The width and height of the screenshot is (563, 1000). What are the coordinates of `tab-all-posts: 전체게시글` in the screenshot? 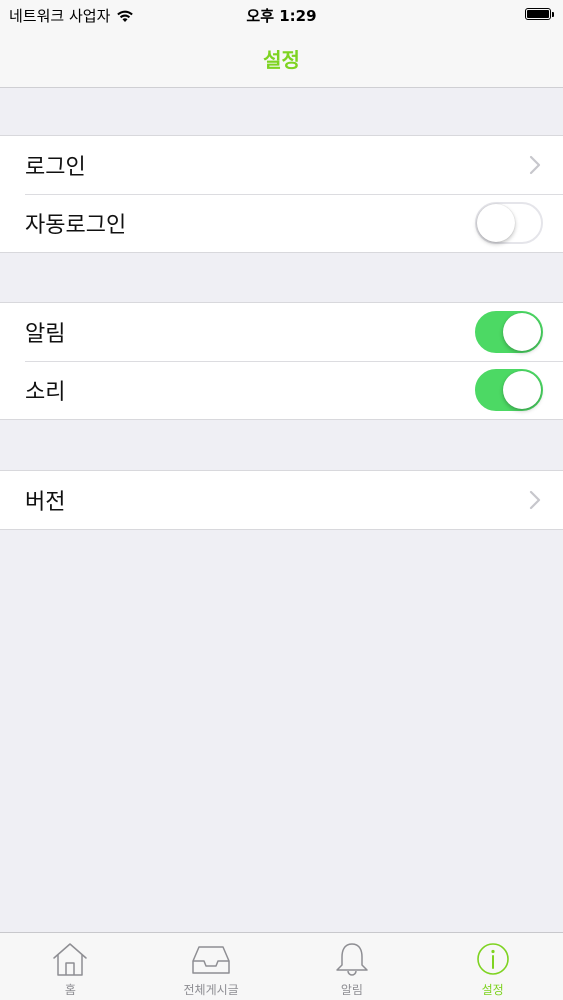 It's located at (211, 966).